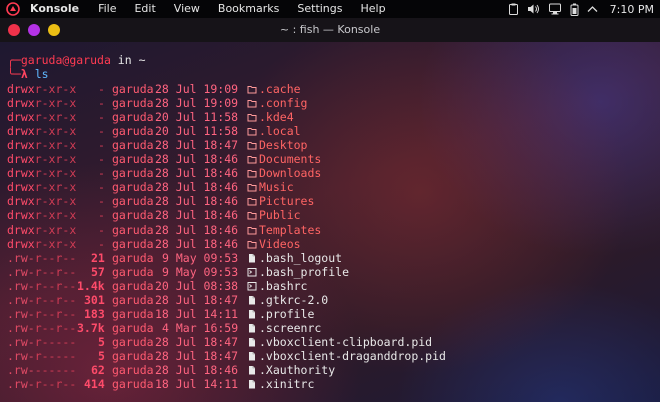  What do you see at coordinates (555, 9) in the screenshot?
I see `network-icon` at bounding box center [555, 9].